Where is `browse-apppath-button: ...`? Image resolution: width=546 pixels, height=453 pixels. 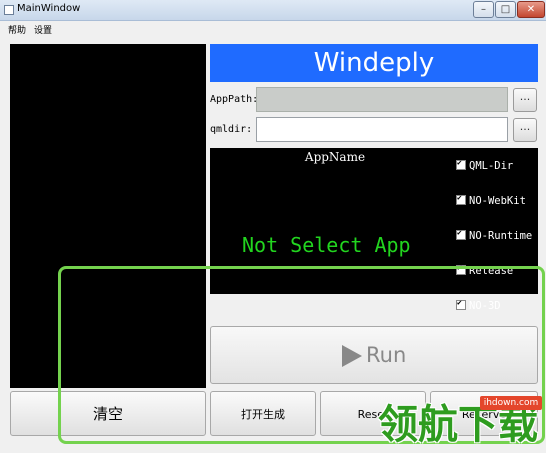 browse-apppath-button: ... is located at coordinates (525, 100).